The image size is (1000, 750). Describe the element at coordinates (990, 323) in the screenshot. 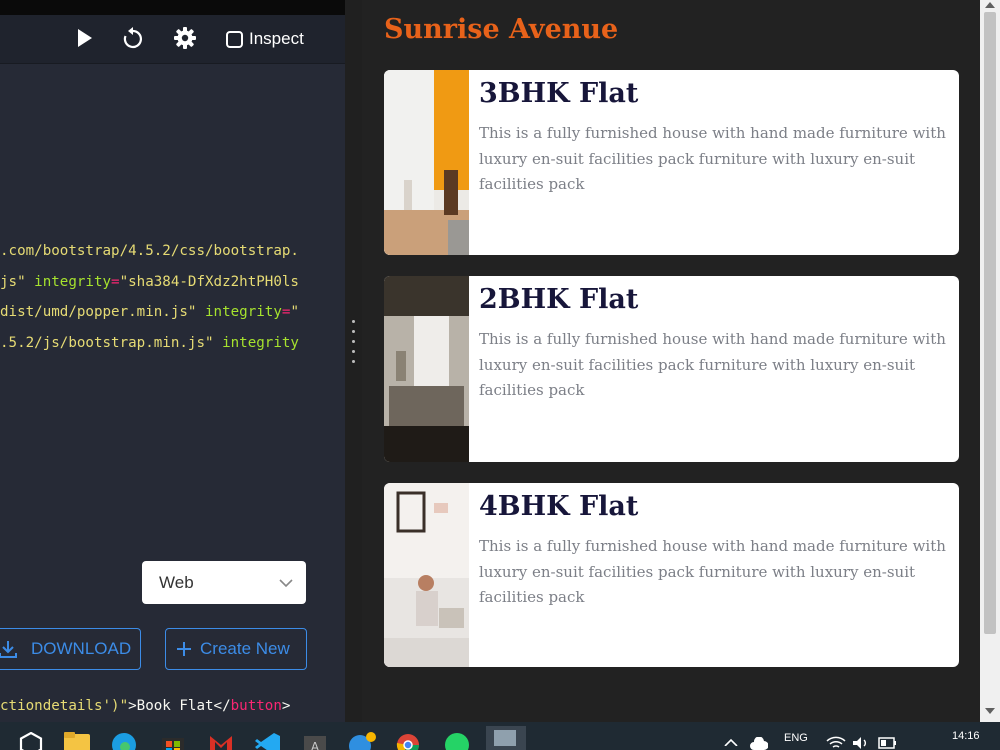

I see `scrollbar-thumb` at that location.